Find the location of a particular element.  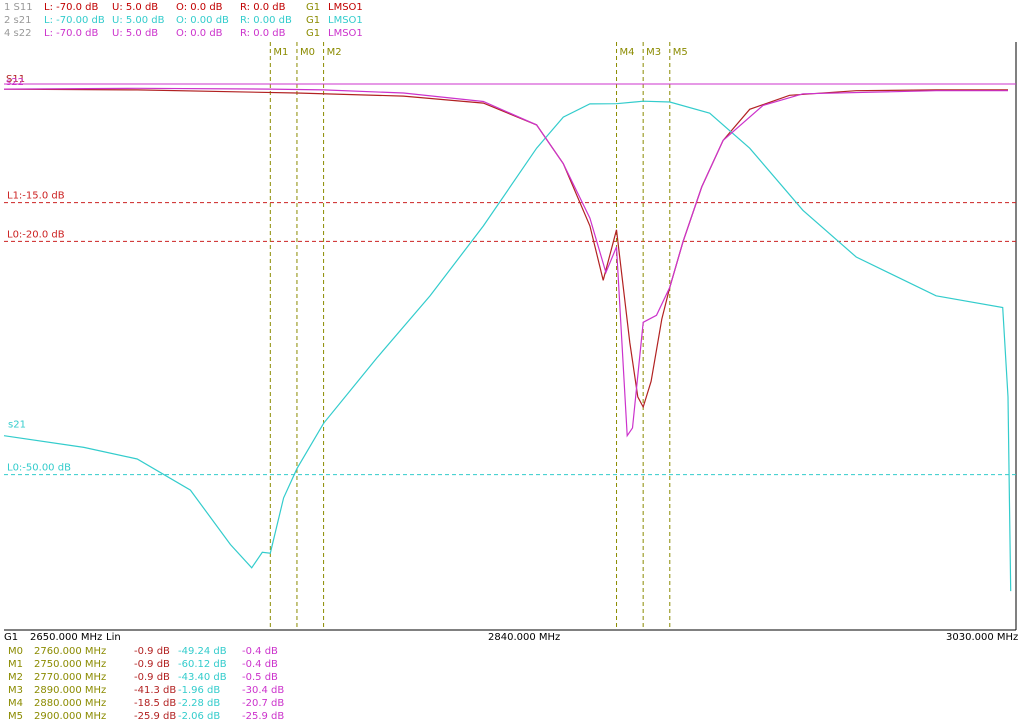

marker-cell-freq: 2770.000 MHz is located at coordinates (70, 677).